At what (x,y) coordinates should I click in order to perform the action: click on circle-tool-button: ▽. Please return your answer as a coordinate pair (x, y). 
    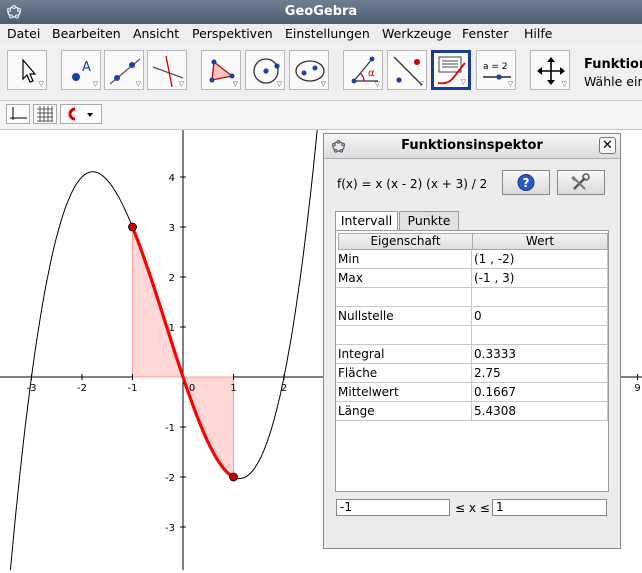
    Looking at the image, I should click on (265, 70).